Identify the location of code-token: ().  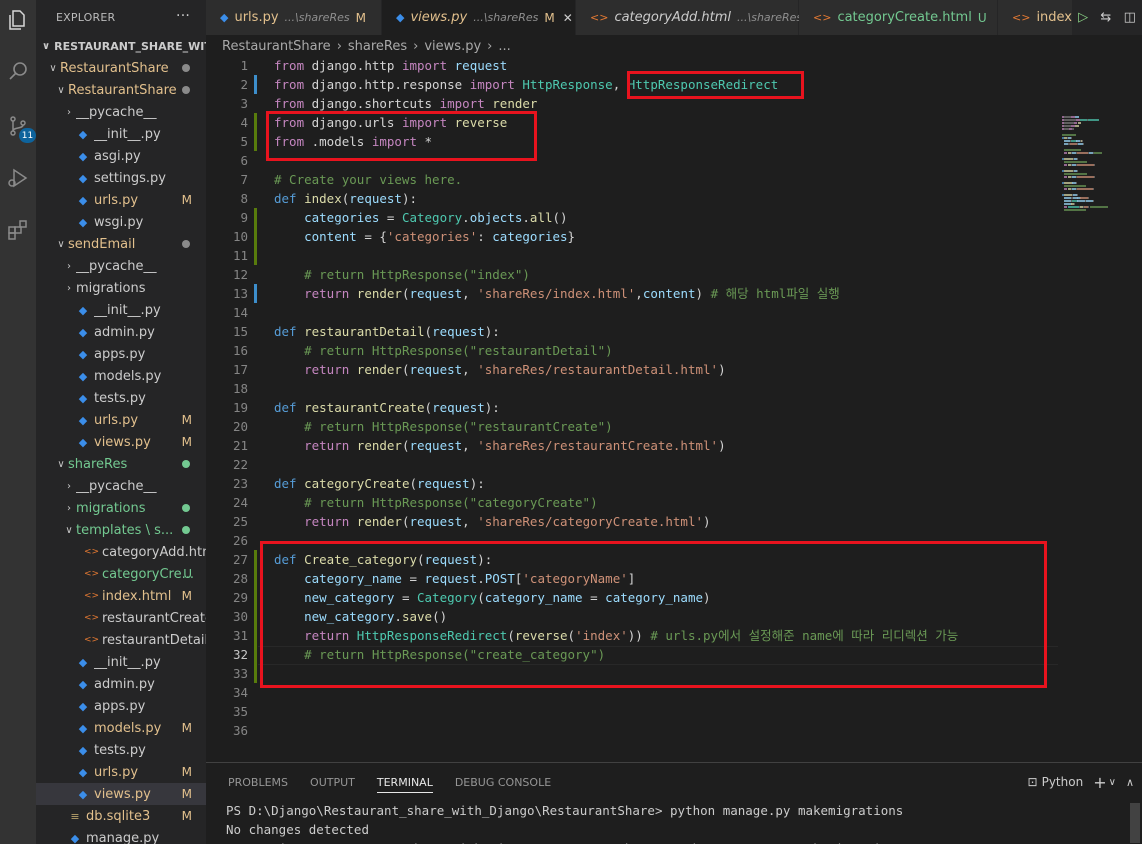
(560, 217).